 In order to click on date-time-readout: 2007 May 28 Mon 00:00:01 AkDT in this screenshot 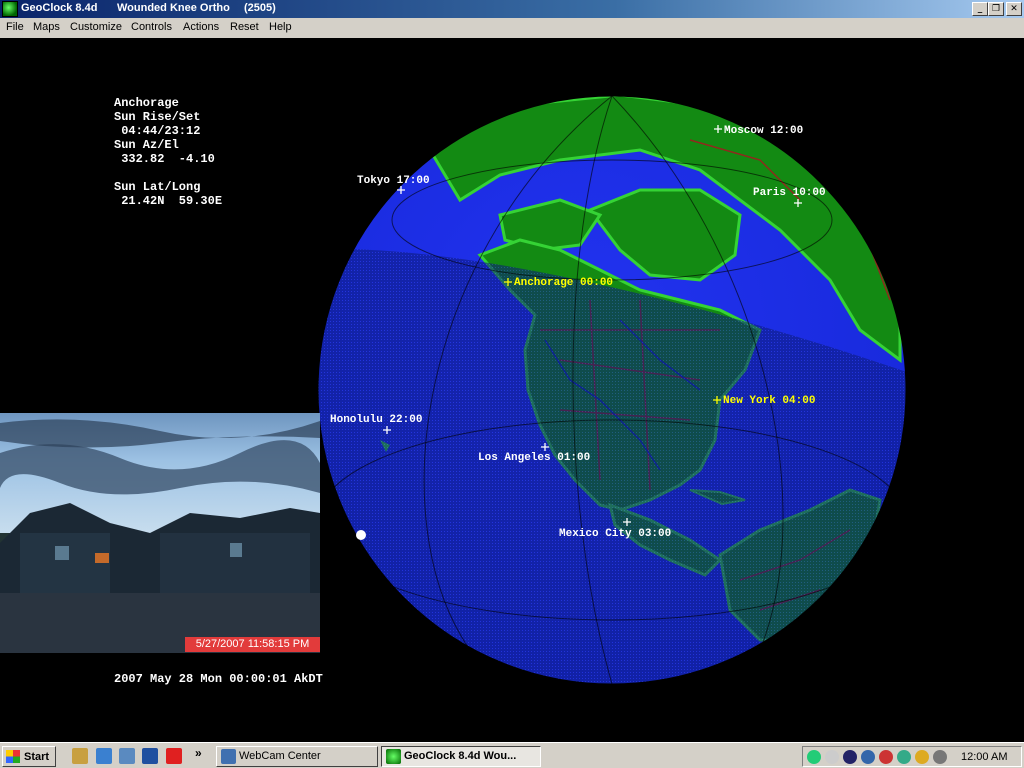, I will do `click(218, 679)`.